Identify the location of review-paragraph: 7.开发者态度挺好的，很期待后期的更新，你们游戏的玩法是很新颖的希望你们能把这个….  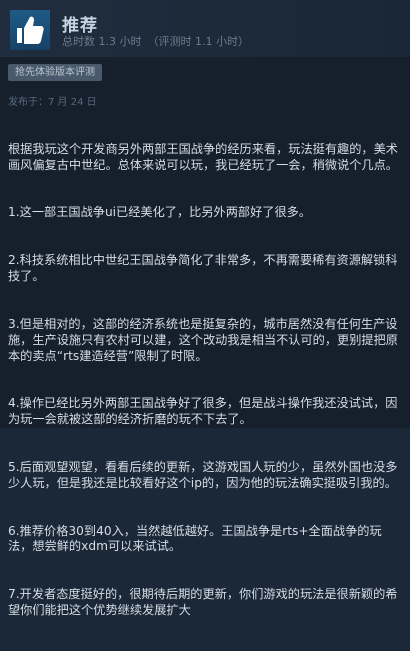
(203, 602).